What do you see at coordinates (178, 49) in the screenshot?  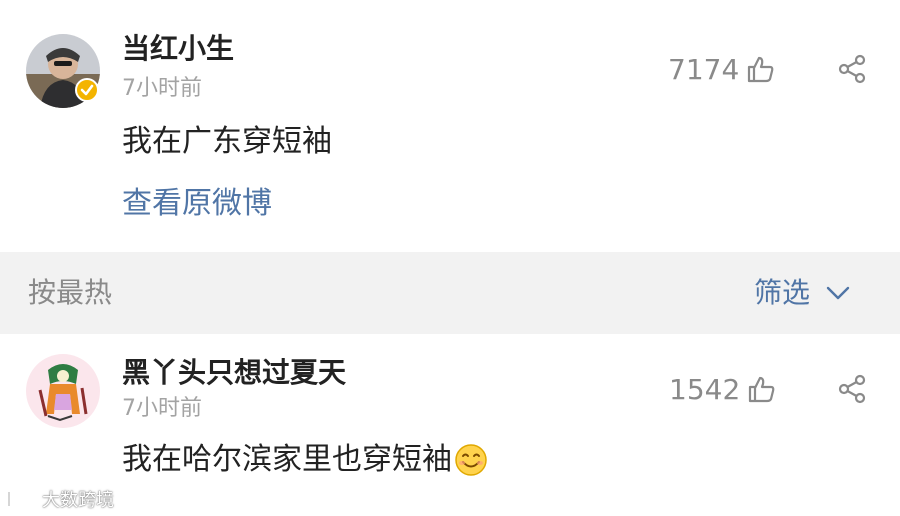 I see `post-author-name: 当红小生` at bounding box center [178, 49].